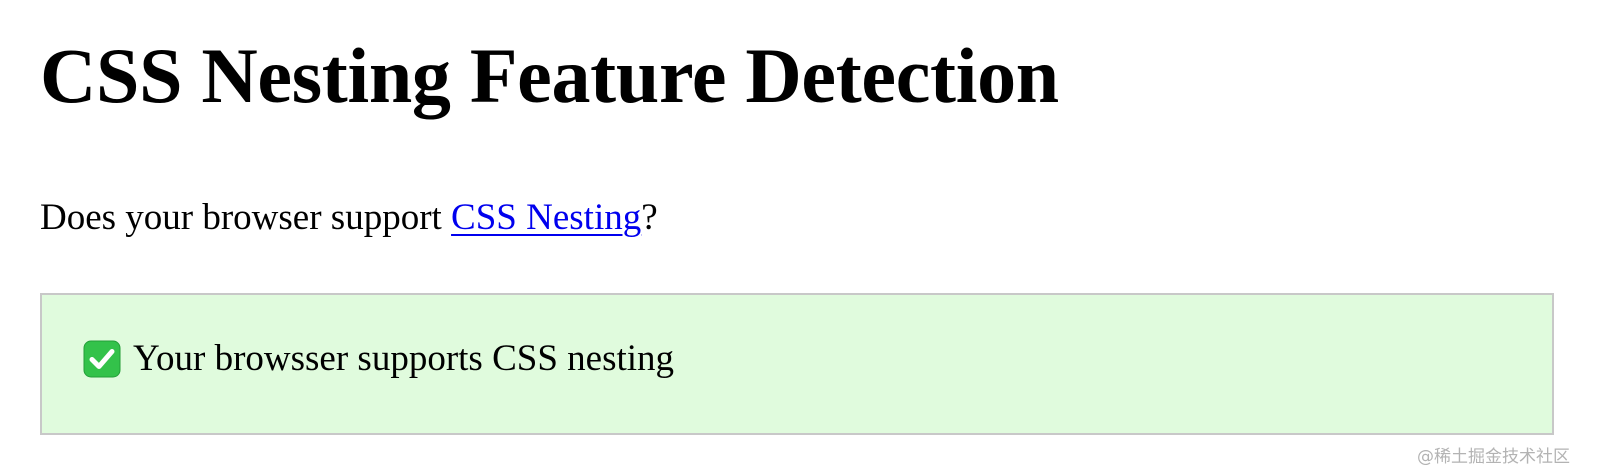 This screenshot has width=1600, height=475. What do you see at coordinates (1493, 457) in the screenshot?
I see `watermark: @稀土掘金技术社区` at bounding box center [1493, 457].